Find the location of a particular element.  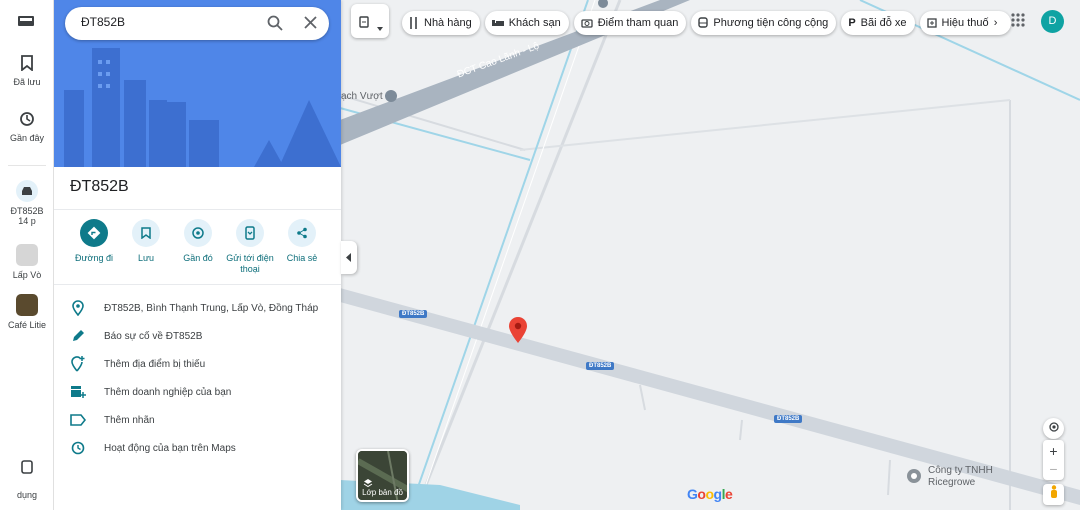

location-pin-icon is located at coordinates (78, 308).